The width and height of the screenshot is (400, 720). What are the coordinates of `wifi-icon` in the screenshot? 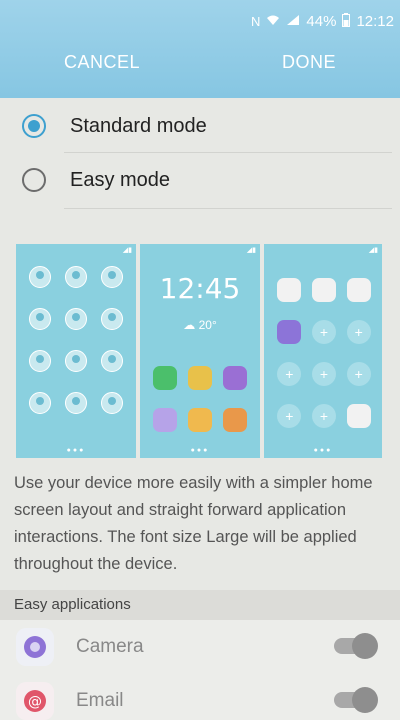 It's located at (273, 21).